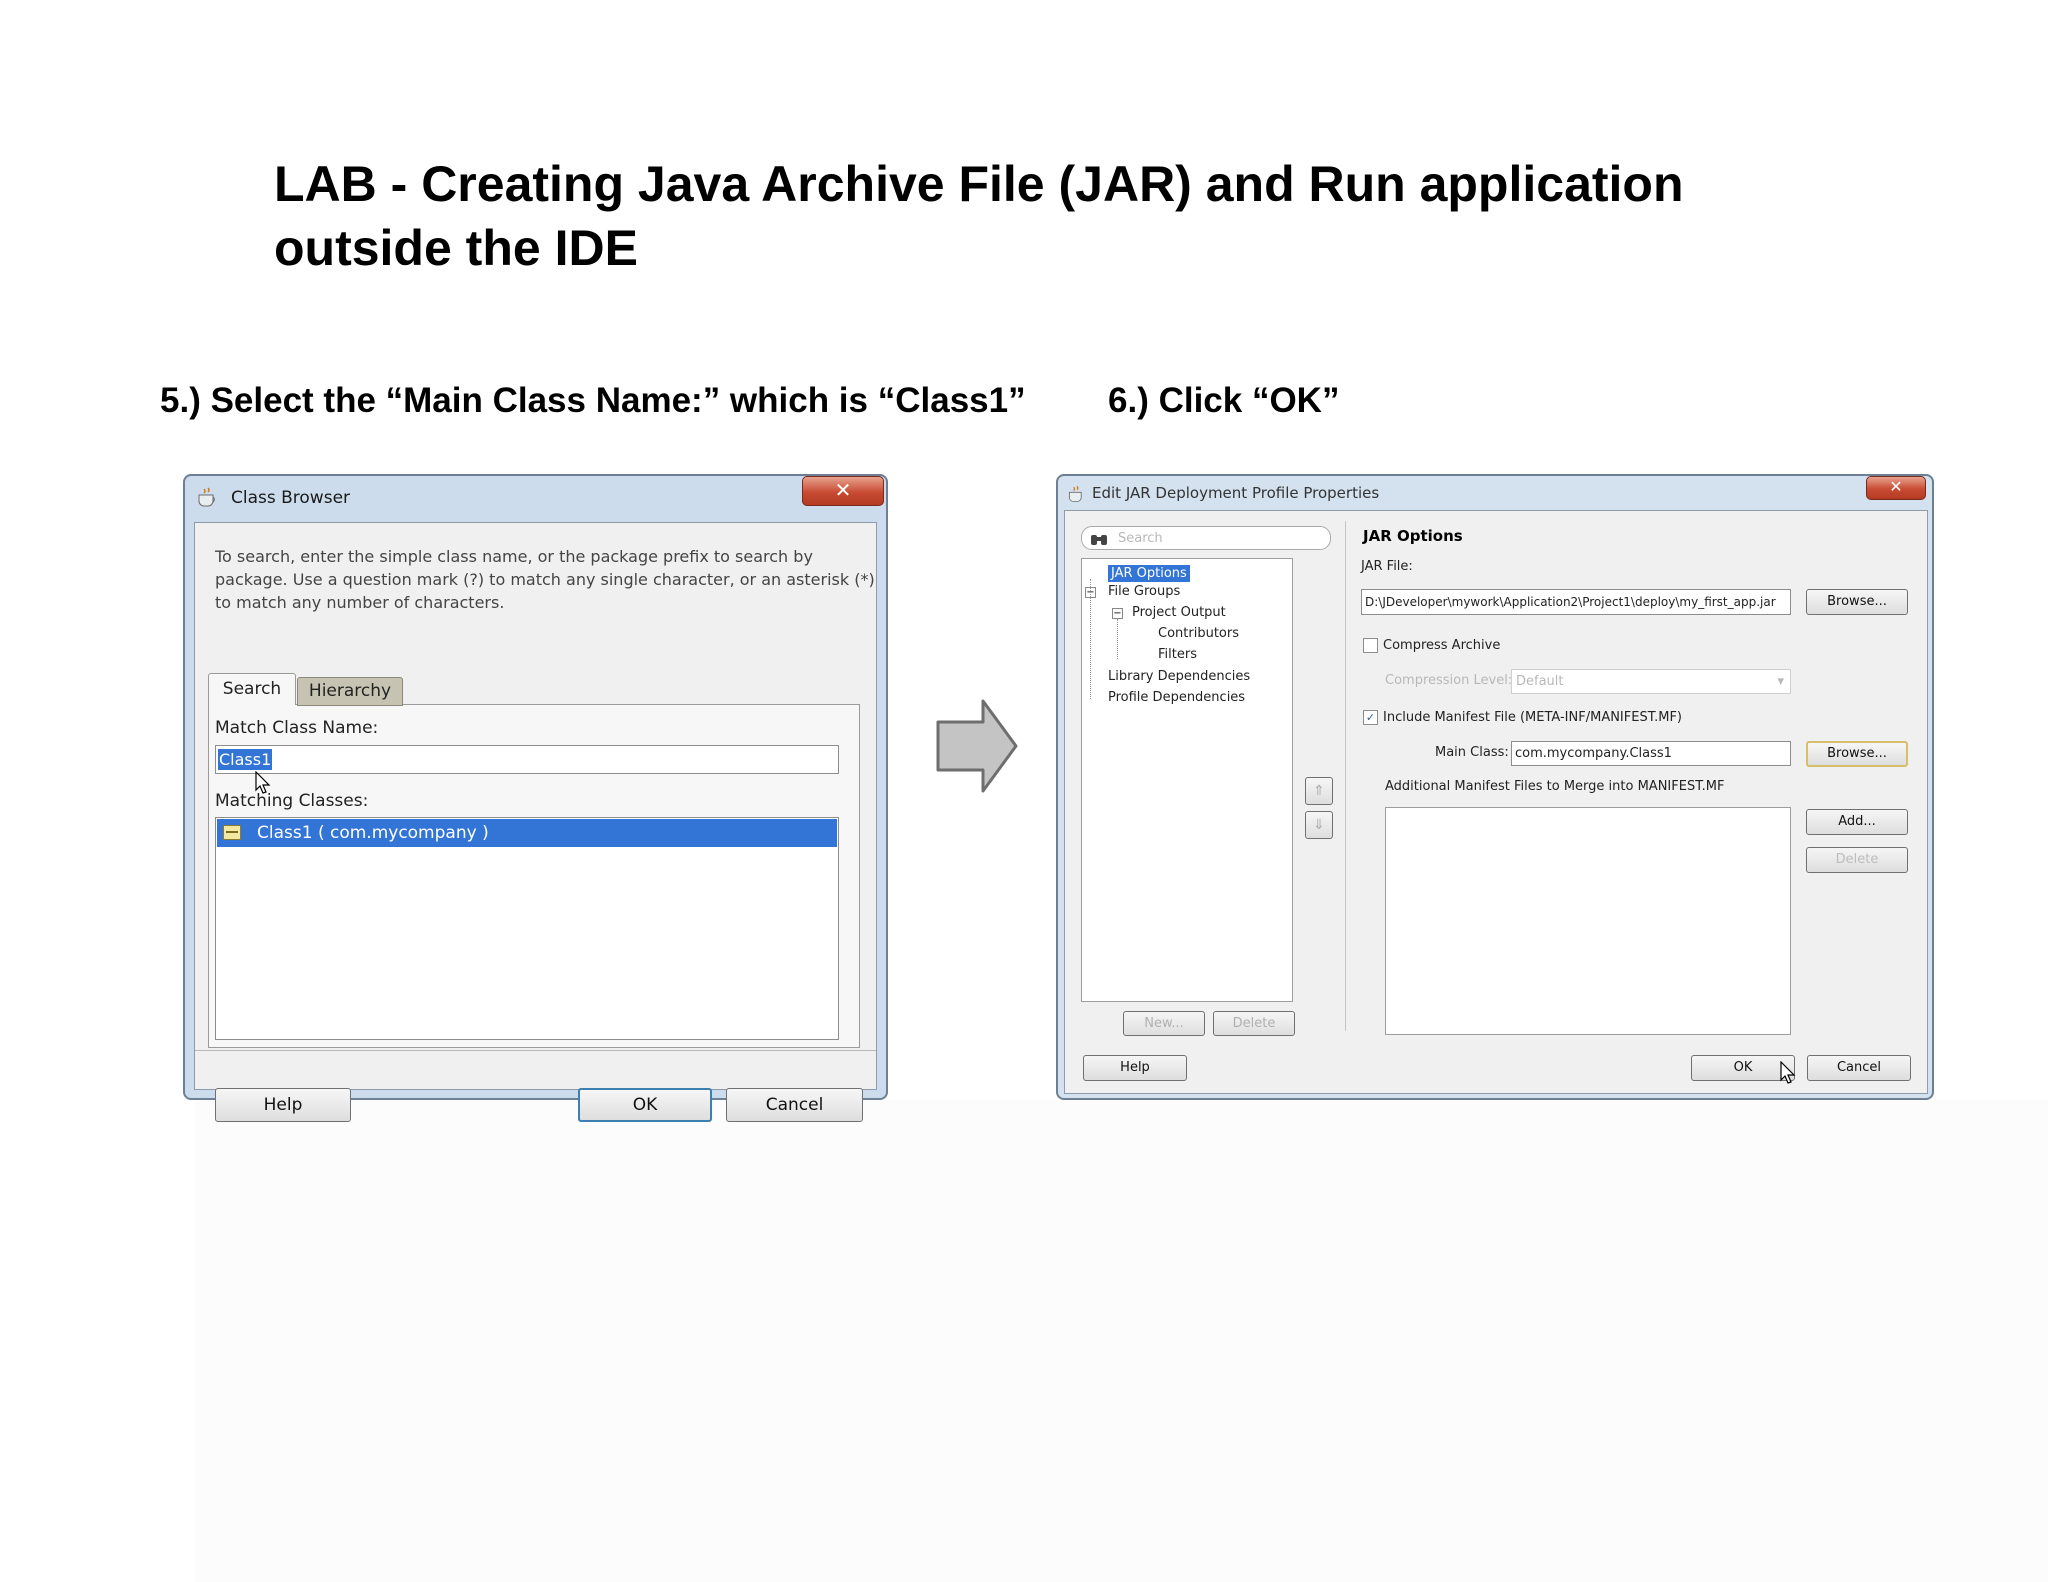 The image size is (2048, 1582). Describe the element at coordinates (977, 748) in the screenshot. I see `right-arrow-icon` at that location.